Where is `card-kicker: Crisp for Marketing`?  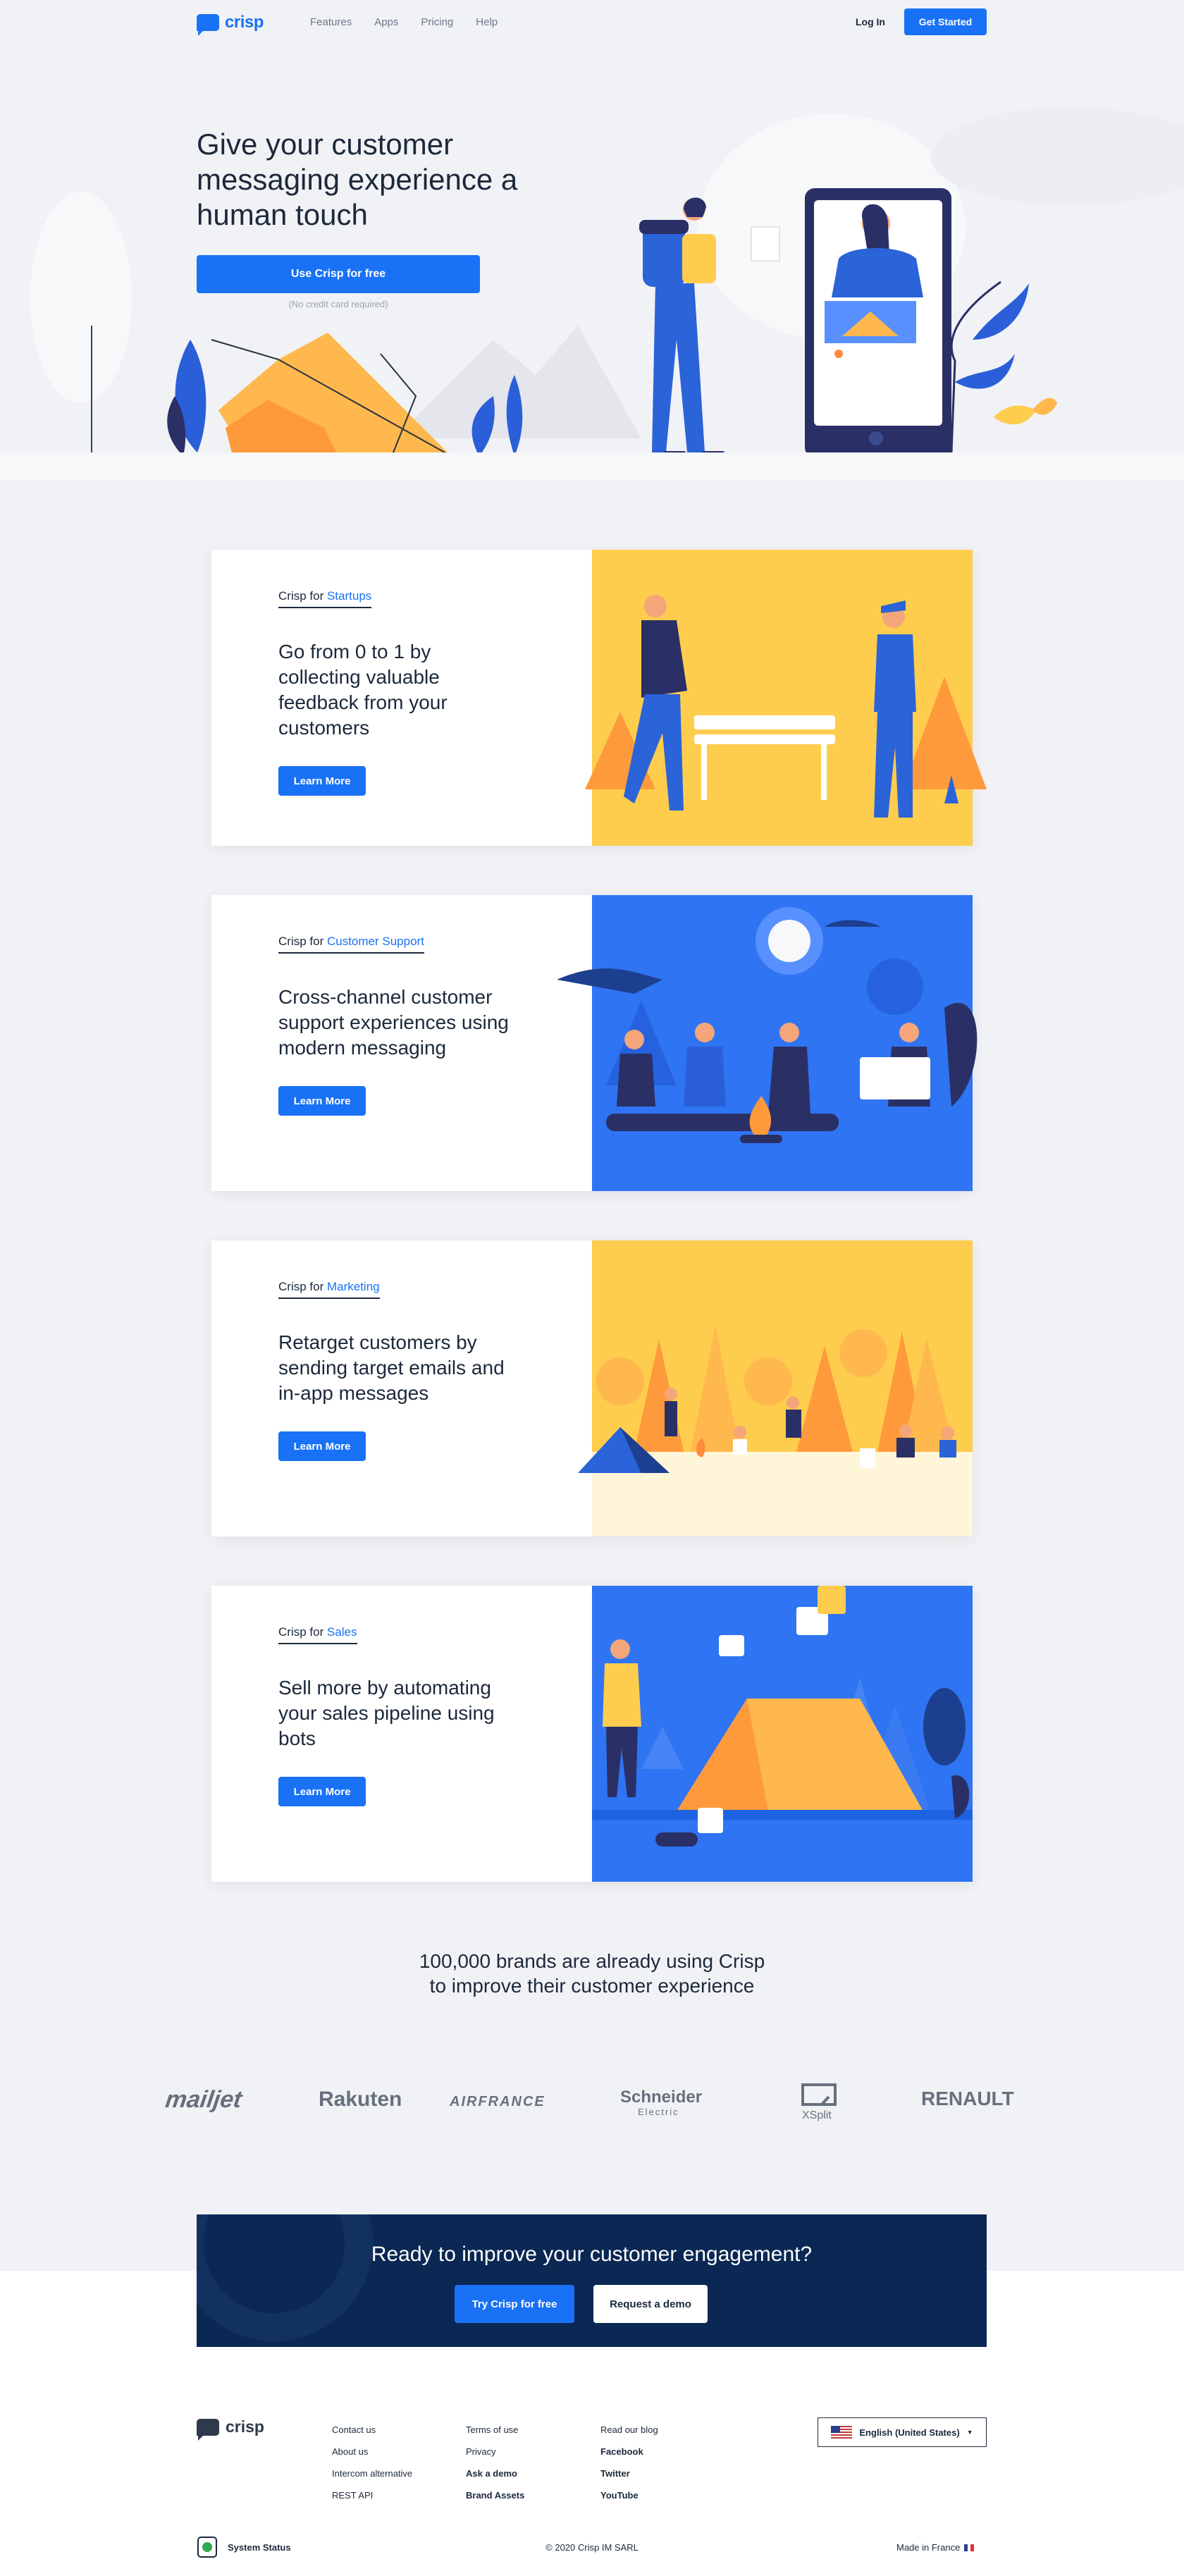
card-kicker: Crisp for Marketing is located at coordinates (329, 1289).